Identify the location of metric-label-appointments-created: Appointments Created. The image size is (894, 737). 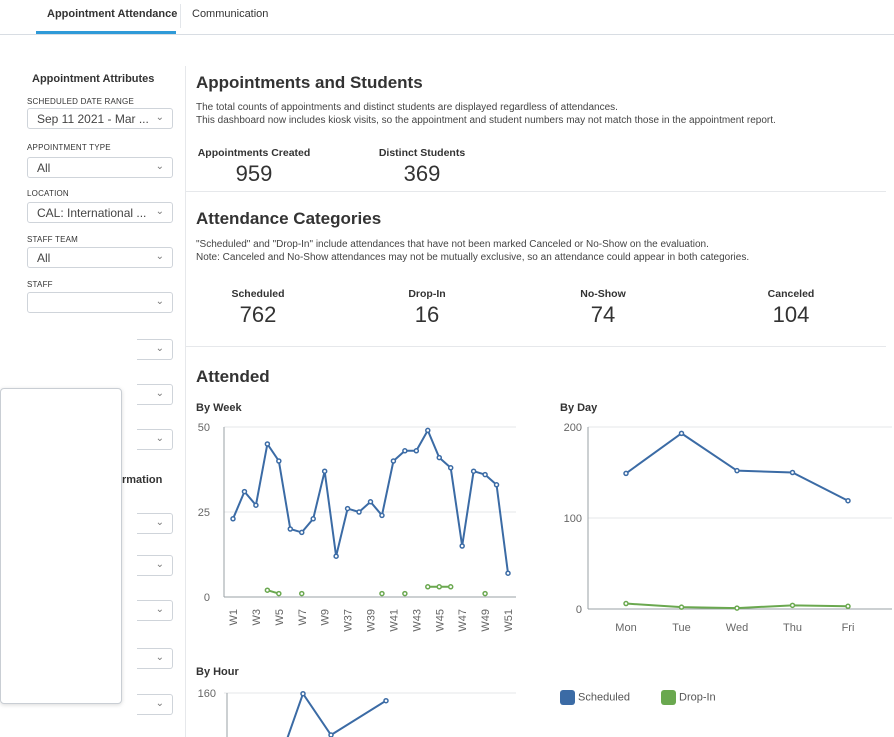
(254, 153).